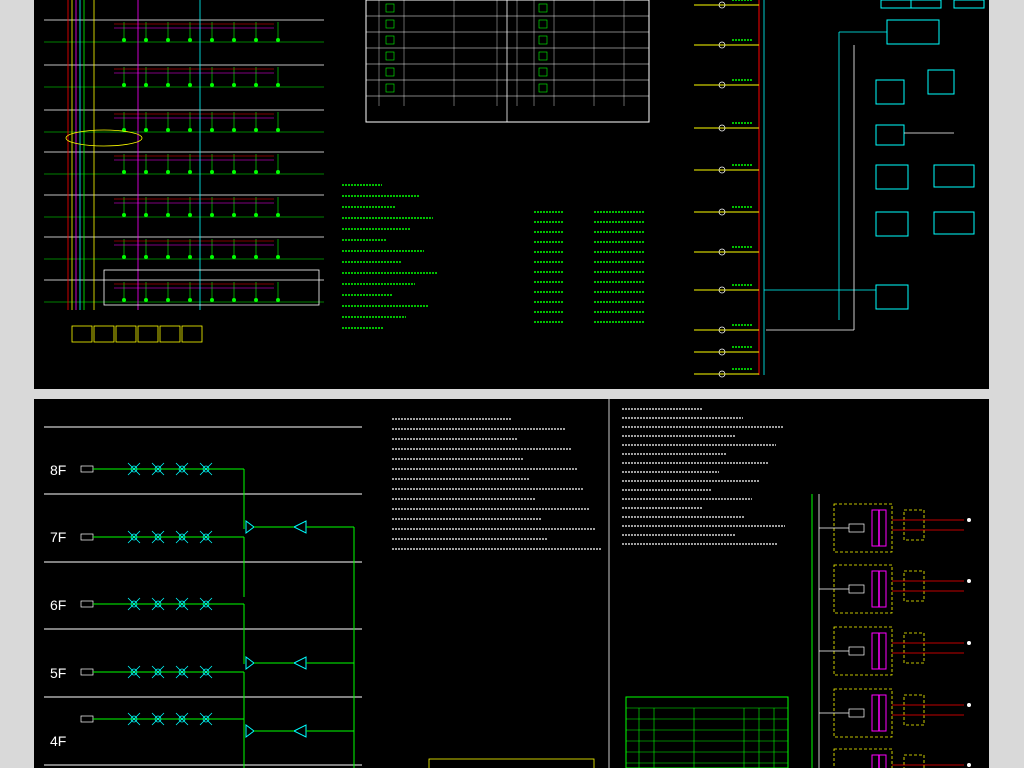 The height and width of the screenshot is (768, 1024). I want to click on floor-label-5f: 5F, so click(58, 673).